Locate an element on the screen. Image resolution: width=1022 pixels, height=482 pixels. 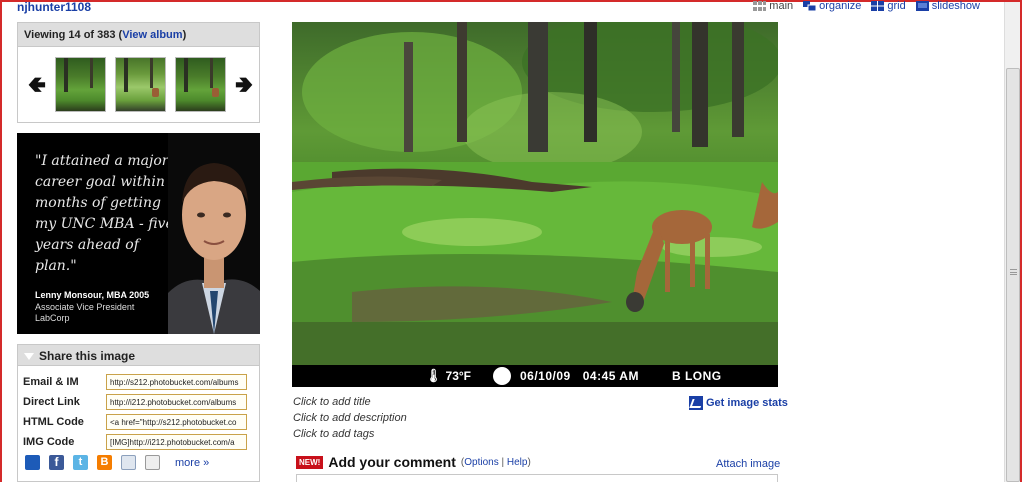
get-image-stats-link: Get image stats is located at coordinates (738, 403).